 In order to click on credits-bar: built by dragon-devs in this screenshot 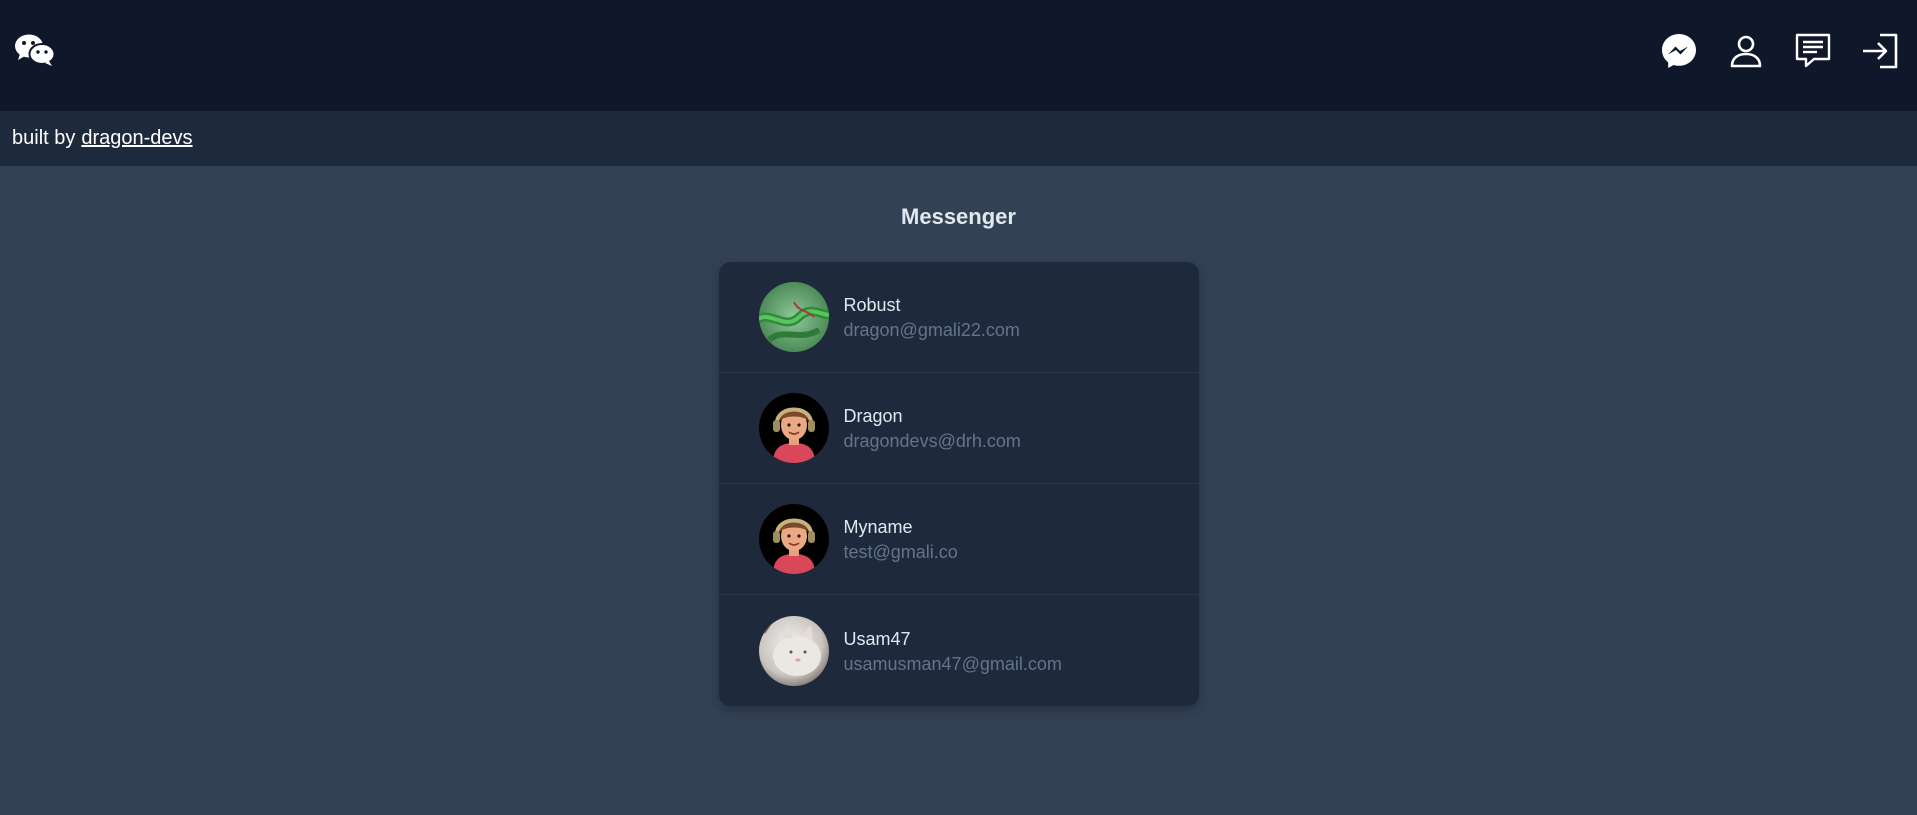, I will do `click(958, 138)`.